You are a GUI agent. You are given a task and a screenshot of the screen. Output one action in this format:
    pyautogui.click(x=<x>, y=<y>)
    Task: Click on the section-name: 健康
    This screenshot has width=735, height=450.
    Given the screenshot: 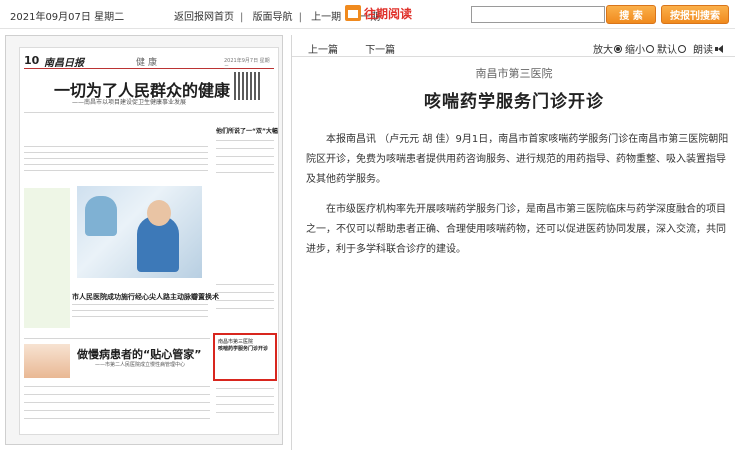 What is the action you would take?
    pyautogui.click(x=148, y=63)
    